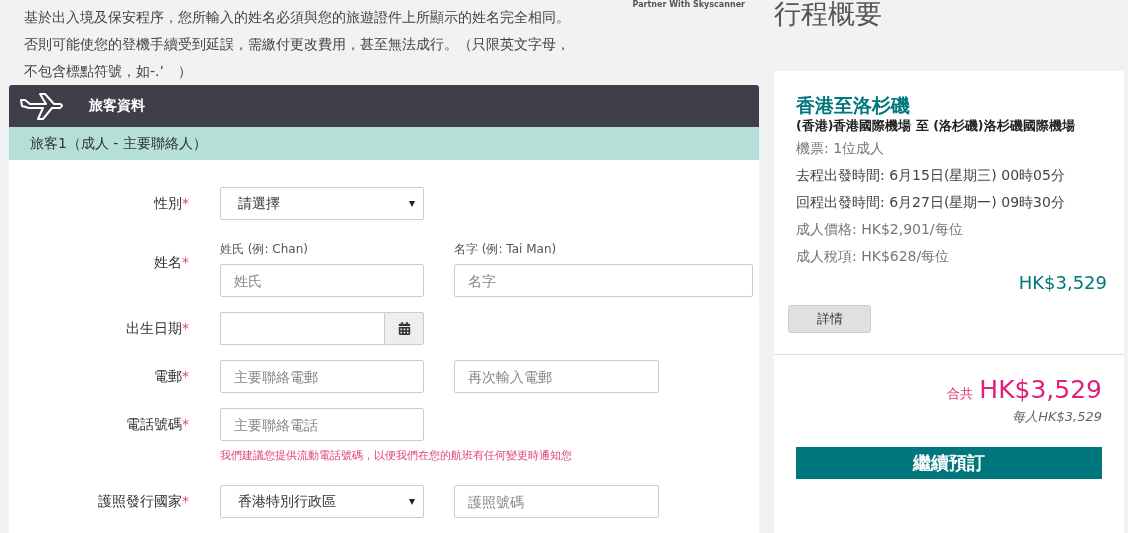 Image resolution: width=1128 pixels, height=533 pixels. Describe the element at coordinates (322, 424) in the screenshot. I see `input-field: 主要聯絡電話` at that location.